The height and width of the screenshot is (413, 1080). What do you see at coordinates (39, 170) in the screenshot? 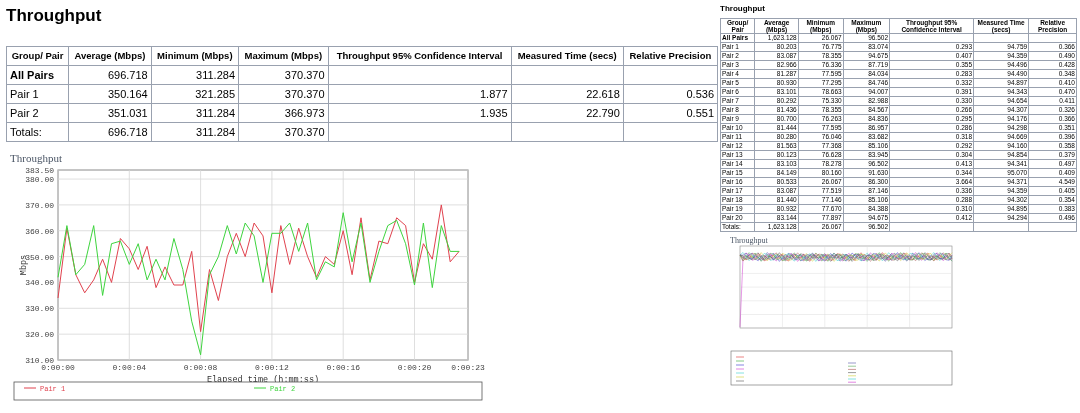
I see `axis-tick-label: 383.50` at bounding box center [39, 170].